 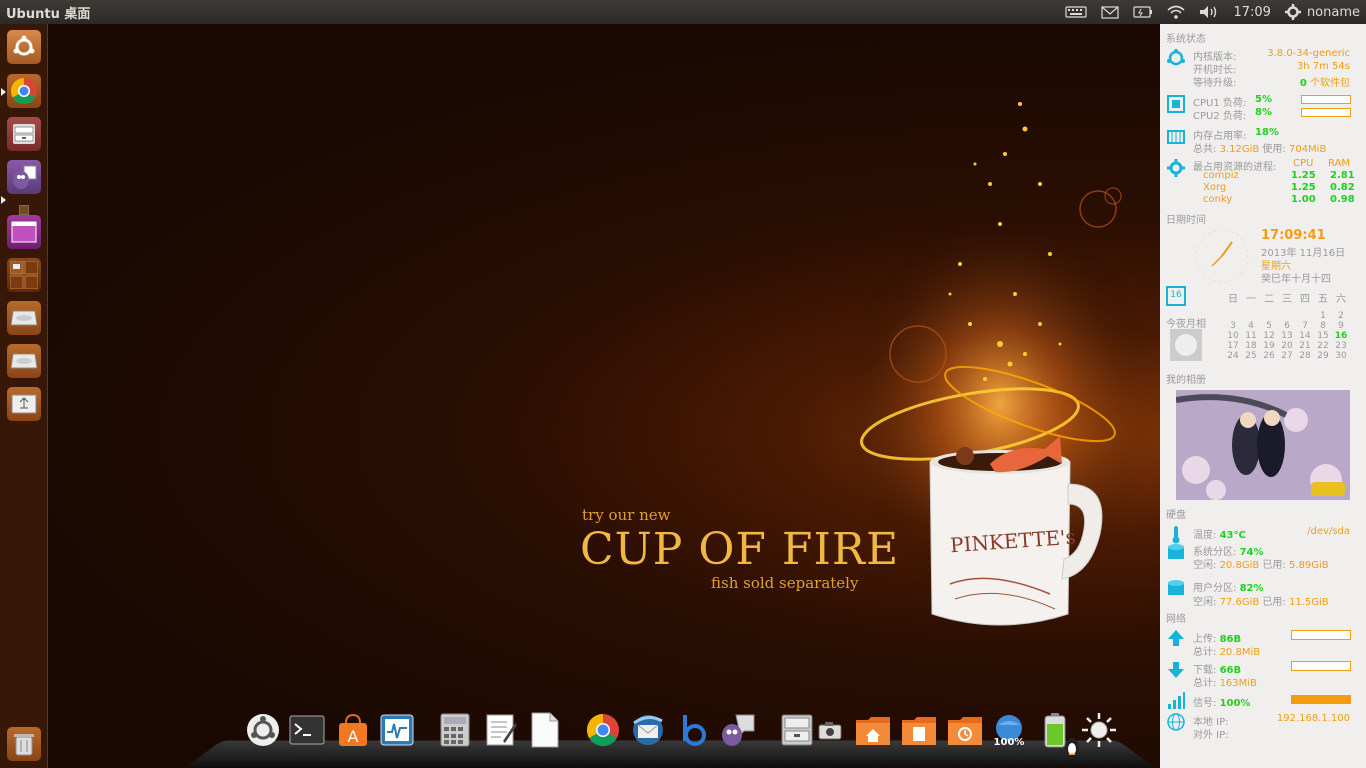 I want to click on dock-ubuntu, so click(x=263, y=730).